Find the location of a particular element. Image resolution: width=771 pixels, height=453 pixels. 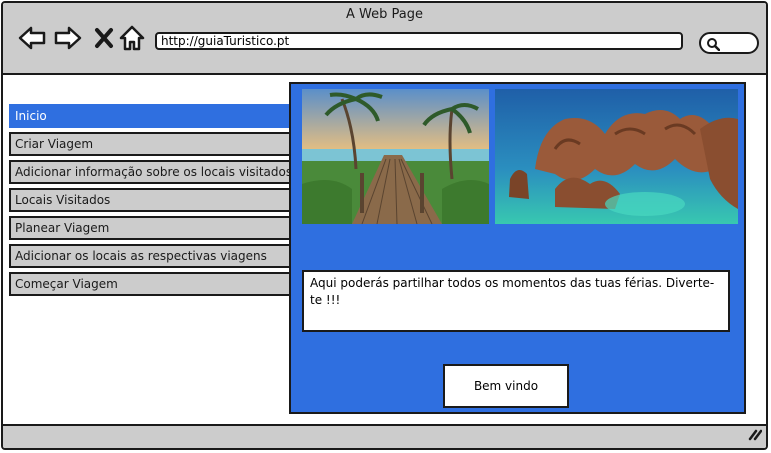

welcome-button: Bem vindo is located at coordinates (506, 386).